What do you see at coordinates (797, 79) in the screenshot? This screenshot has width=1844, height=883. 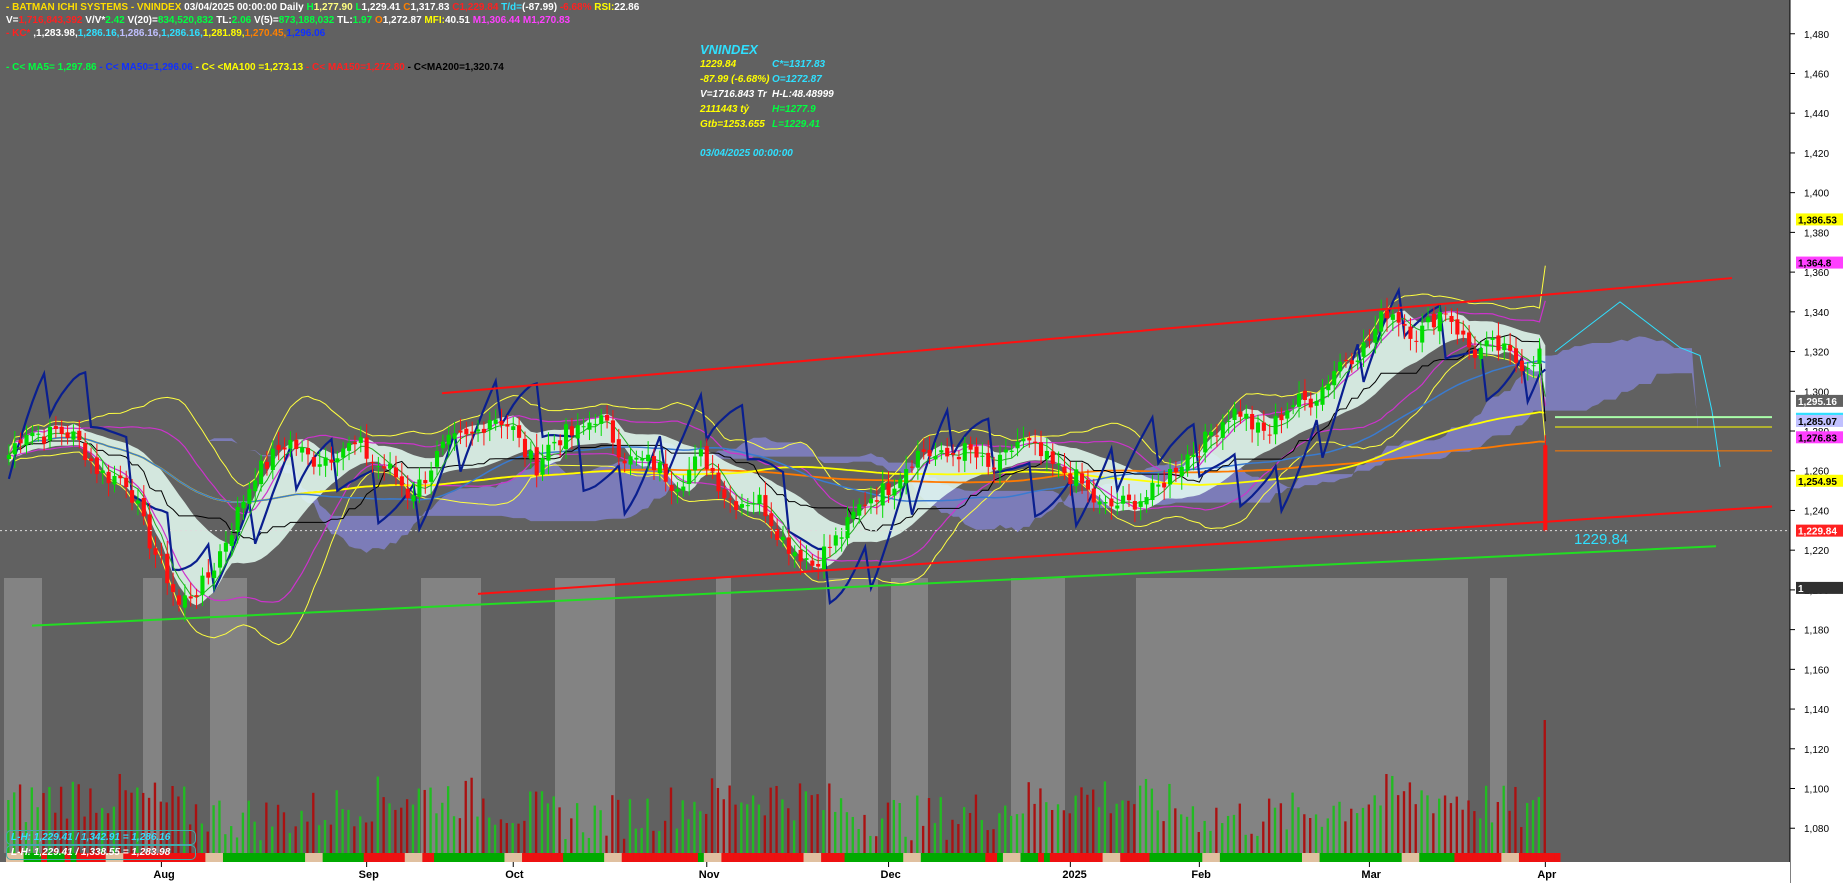 I see `info-cell: O=1272.87` at bounding box center [797, 79].